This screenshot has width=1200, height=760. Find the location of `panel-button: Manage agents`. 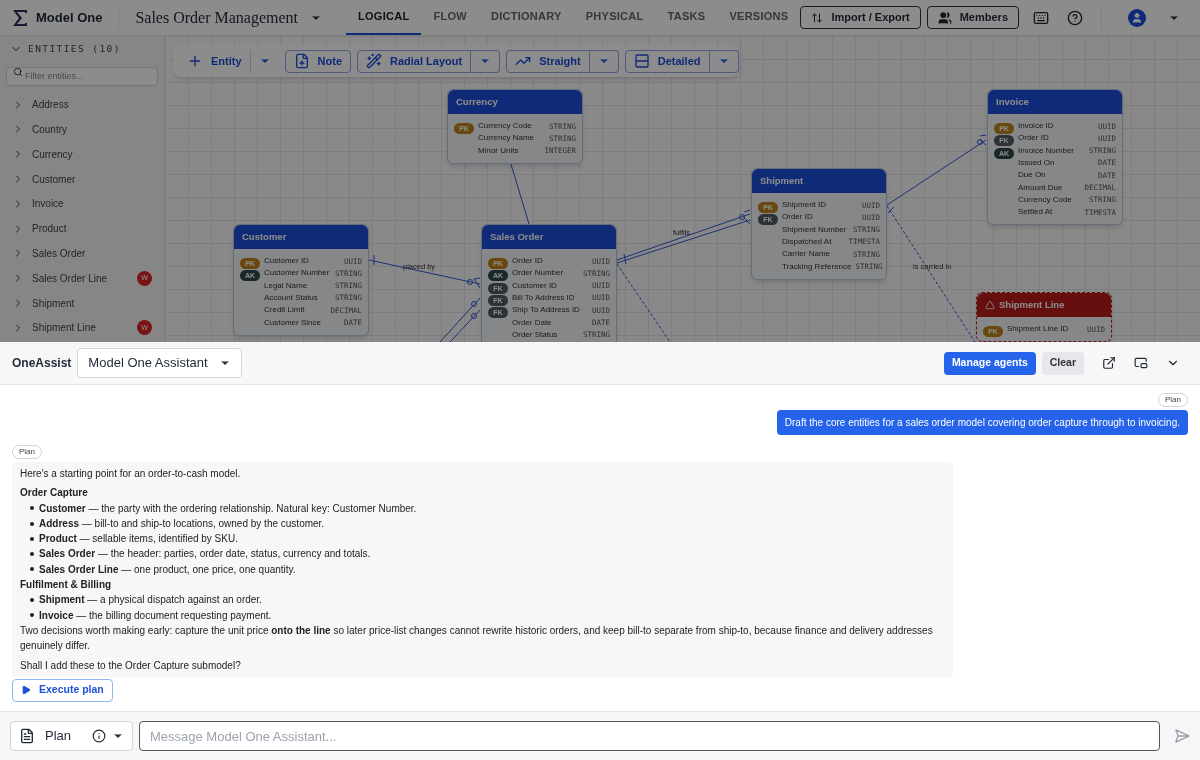

panel-button: Manage agents is located at coordinates (989, 363).